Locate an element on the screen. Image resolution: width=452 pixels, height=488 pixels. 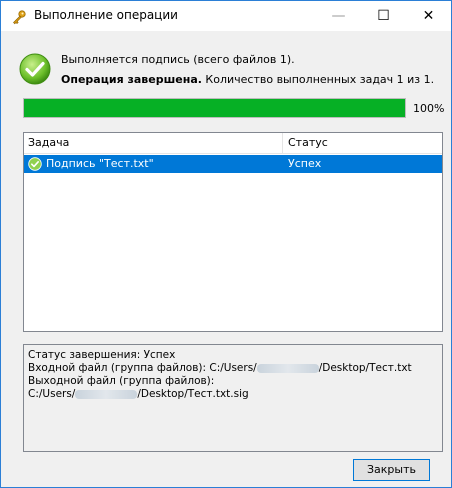
table-row: Подпись "Тест.txt" Успех is located at coordinates (233, 164).